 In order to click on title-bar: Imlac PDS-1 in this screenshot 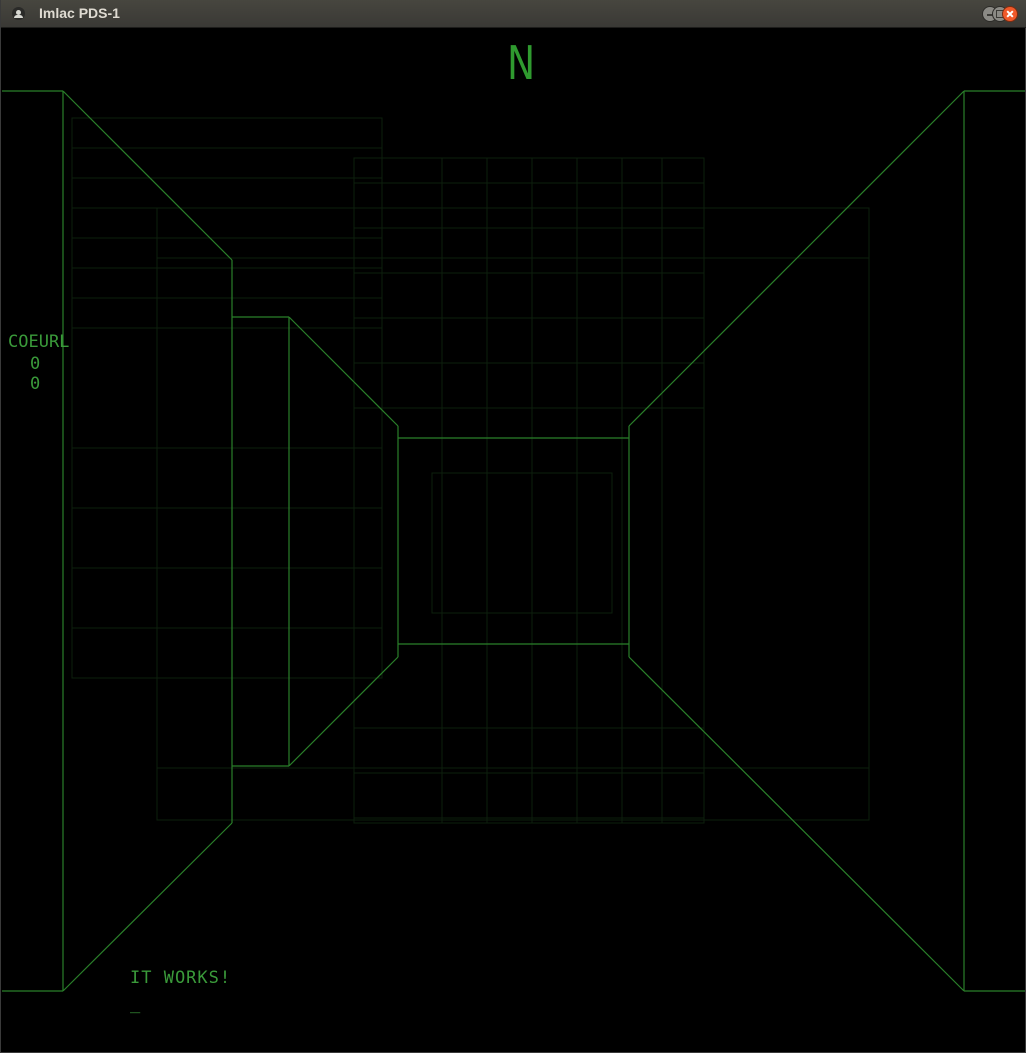, I will do `click(513, 14)`.